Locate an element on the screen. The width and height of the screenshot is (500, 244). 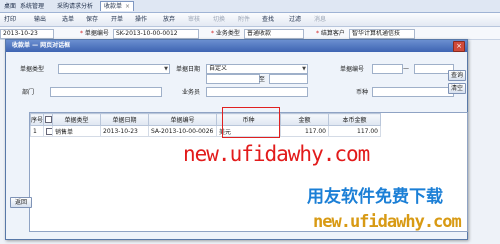
header-doc-no-label-text: 单据编号 is located at coordinates (96, 33).